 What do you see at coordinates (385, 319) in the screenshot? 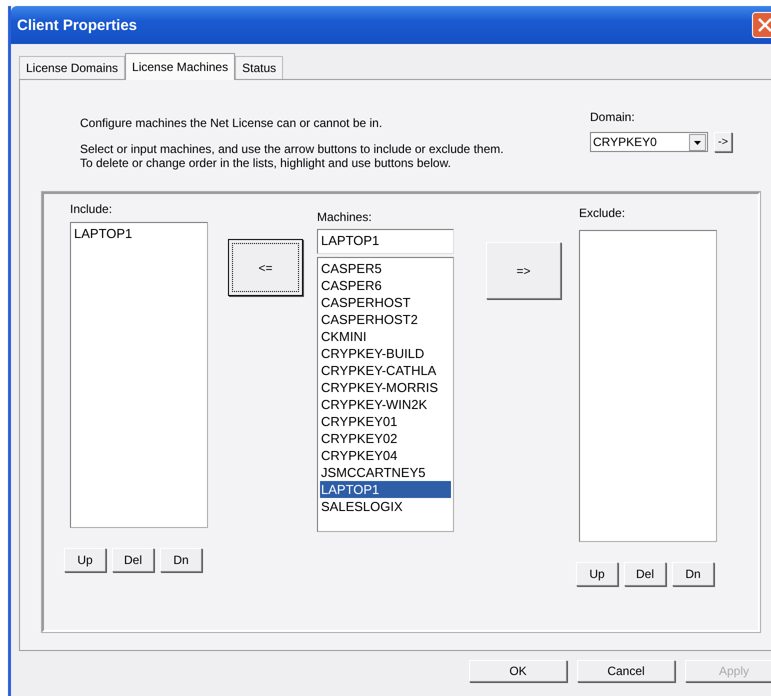
I see `list-item: CASPERHOST2` at bounding box center [385, 319].